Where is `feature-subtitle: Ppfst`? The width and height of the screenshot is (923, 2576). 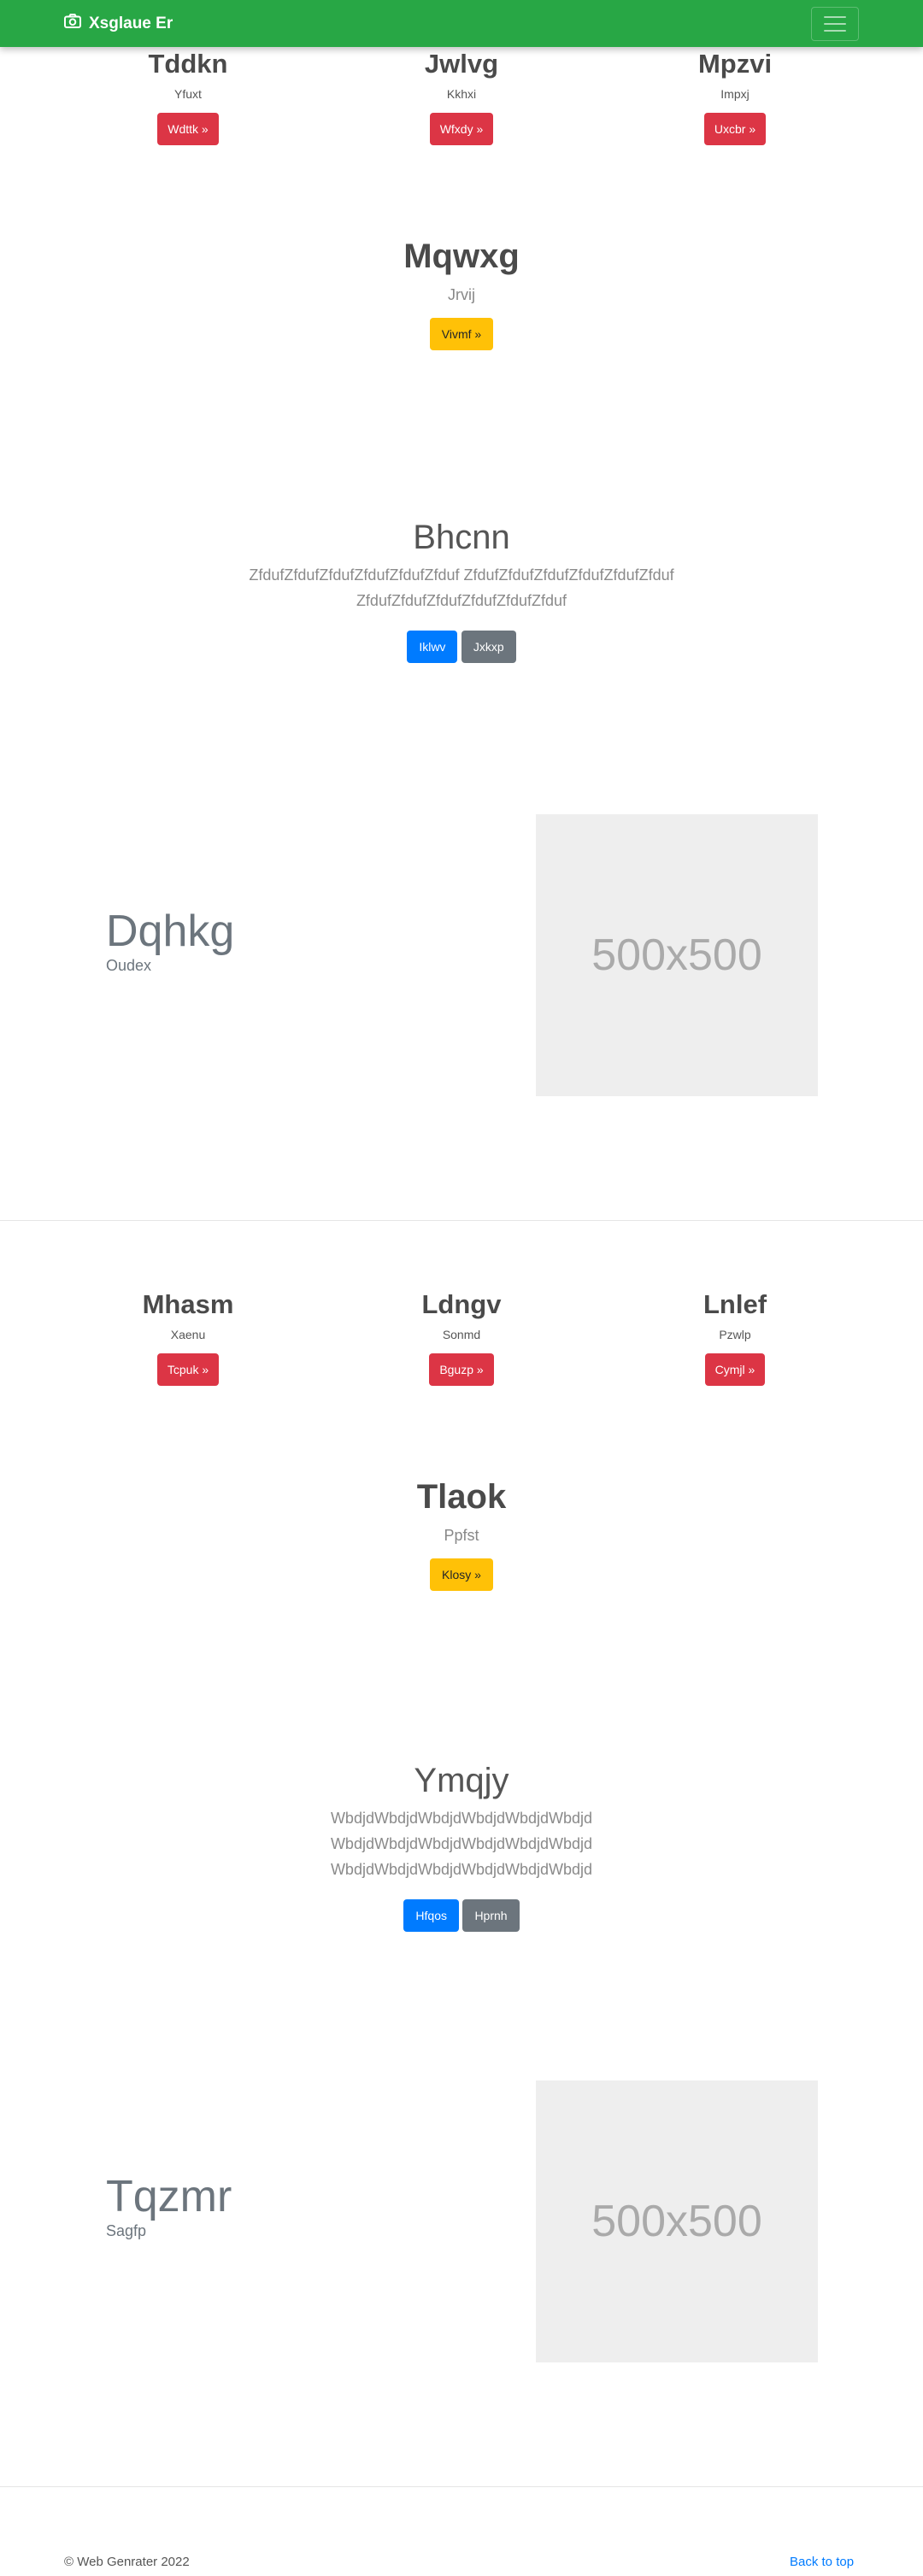 feature-subtitle: Ppfst is located at coordinates (461, 1535).